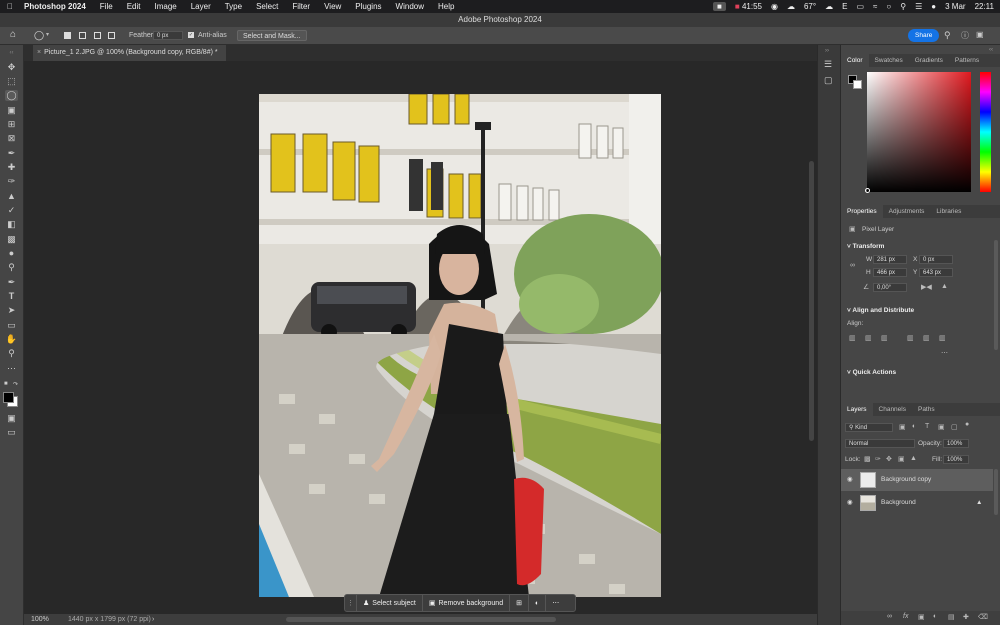 This screenshot has height=625, width=1000. What do you see at coordinates (153, 619) in the screenshot?
I see `chevron-right-icon: ›` at bounding box center [153, 619].